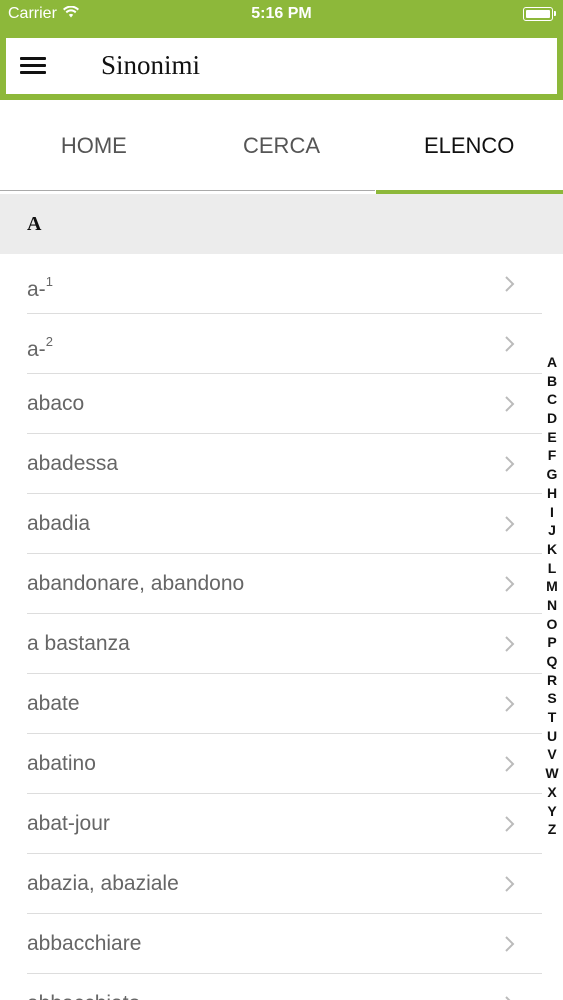 This screenshot has height=1000, width=563. What do you see at coordinates (94, 147) in the screenshot?
I see `tab-home: HOME` at bounding box center [94, 147].